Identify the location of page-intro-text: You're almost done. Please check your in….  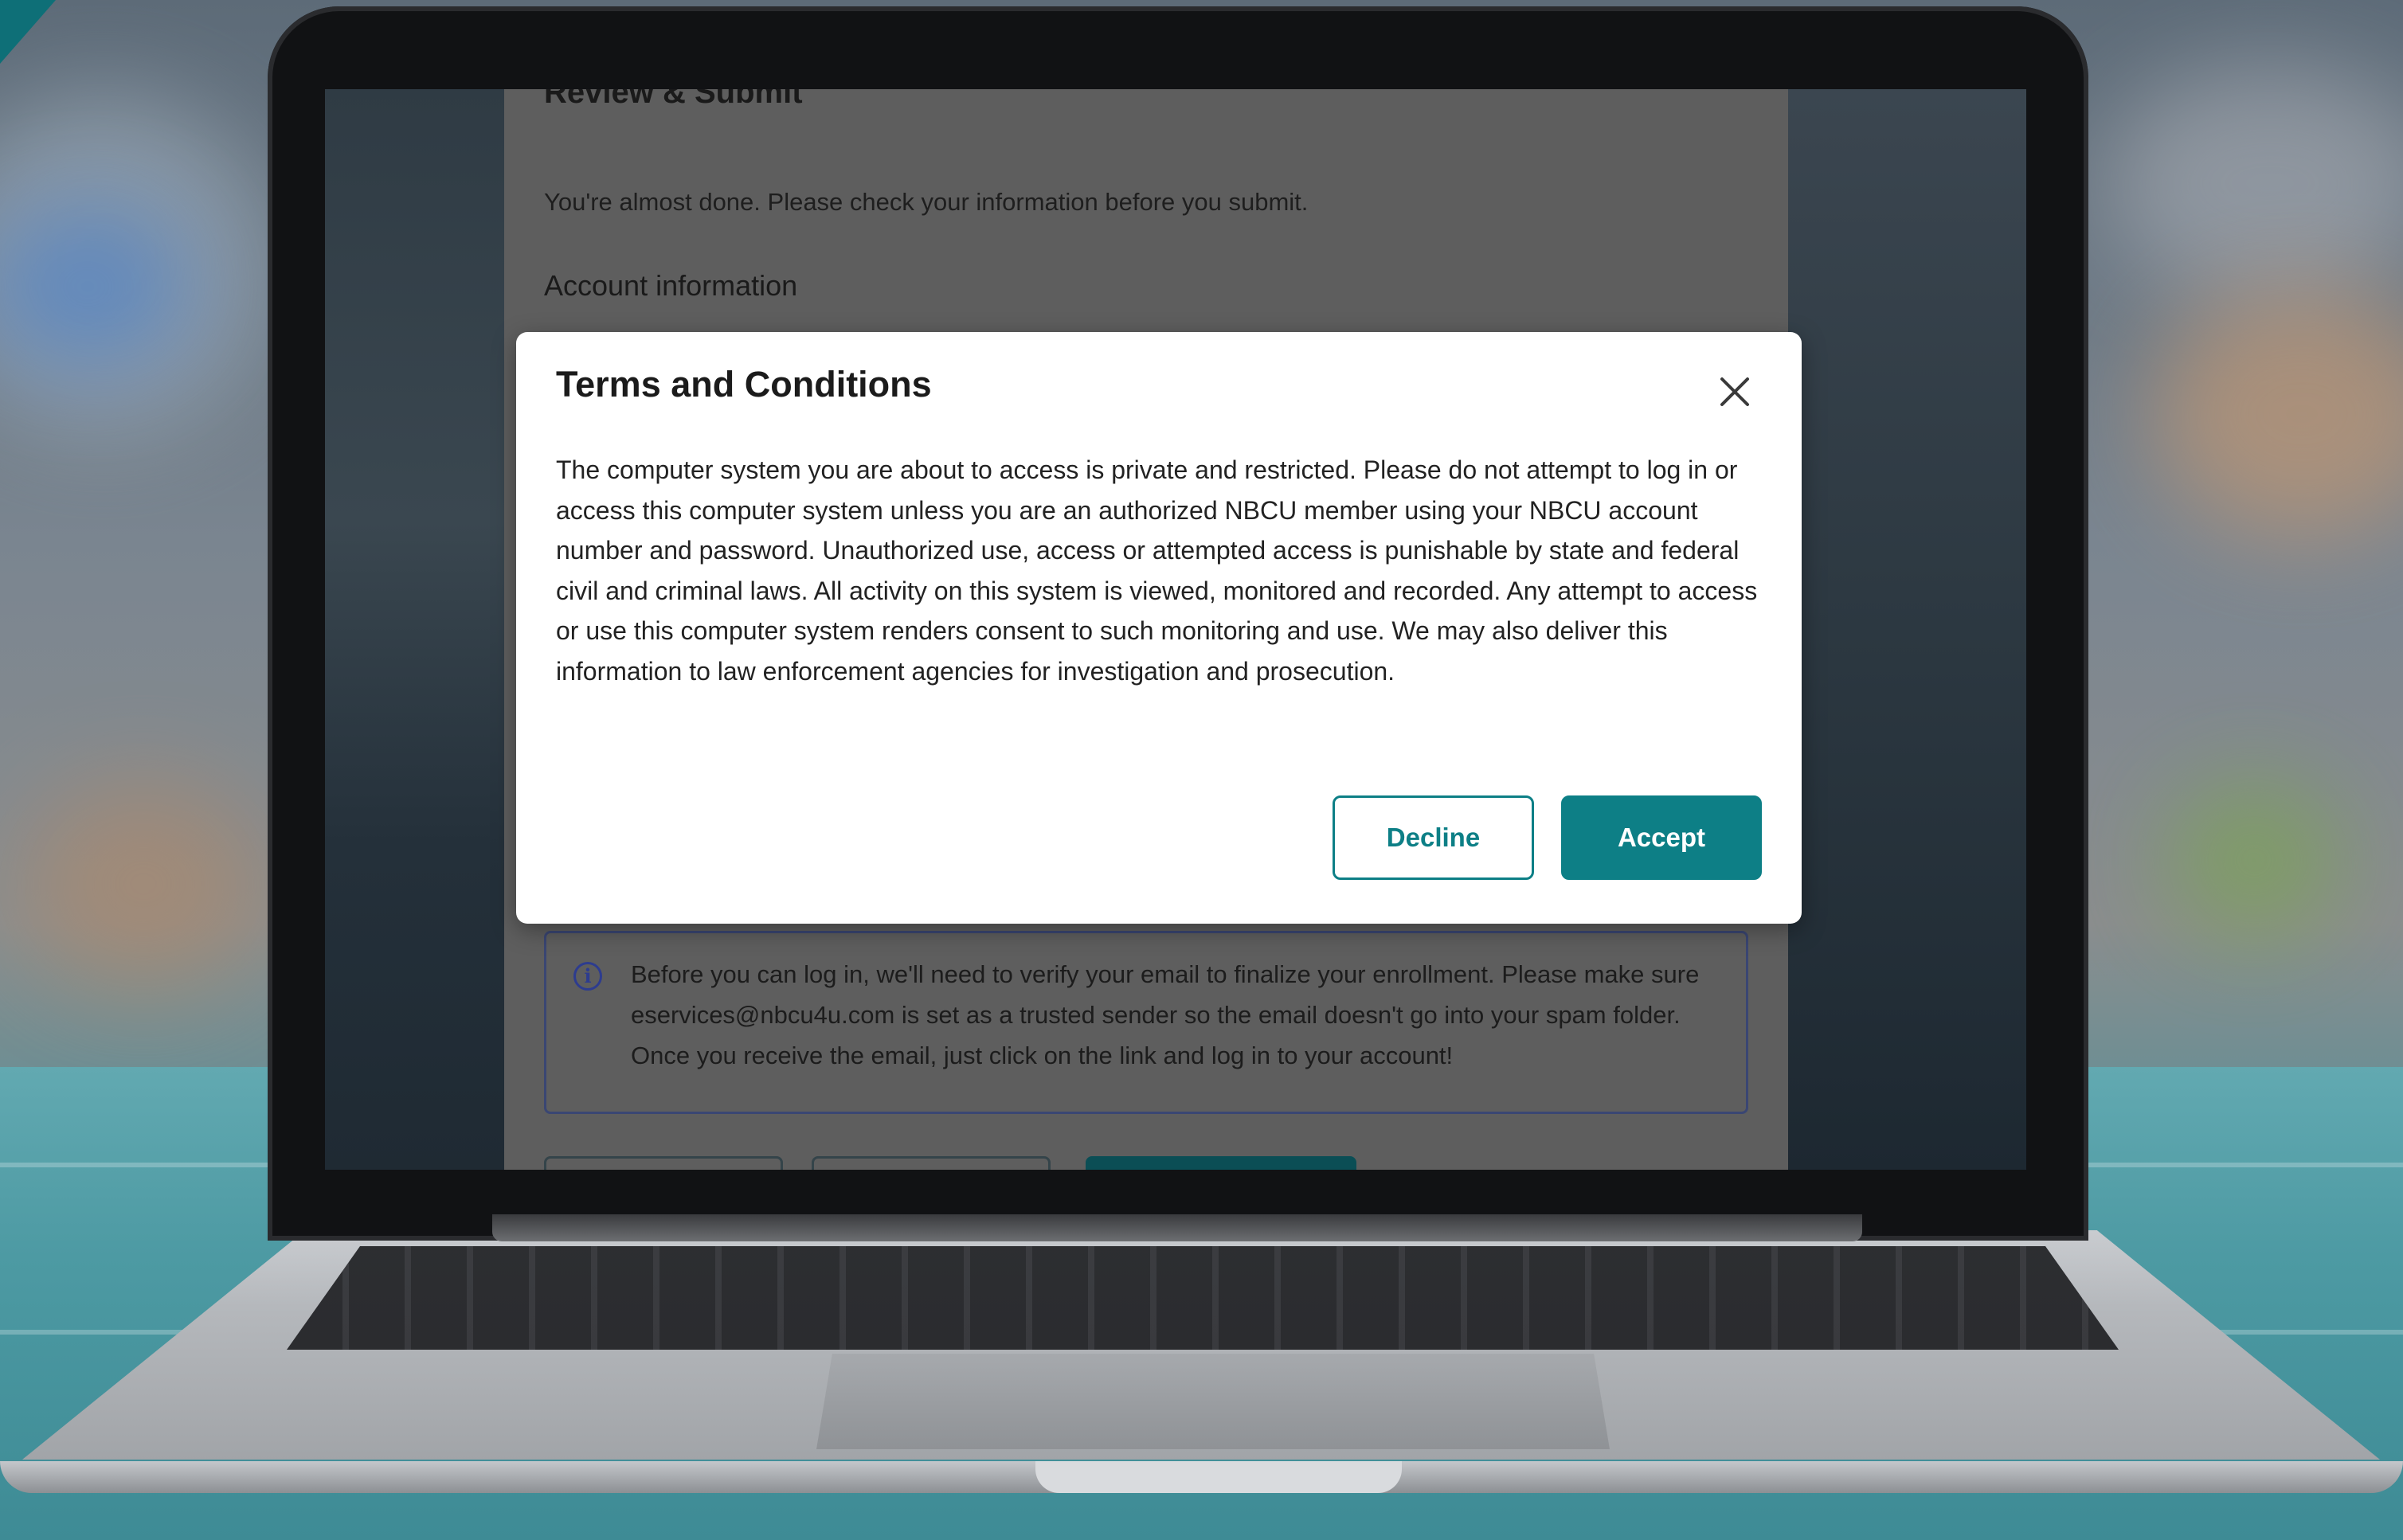
(926, 202).